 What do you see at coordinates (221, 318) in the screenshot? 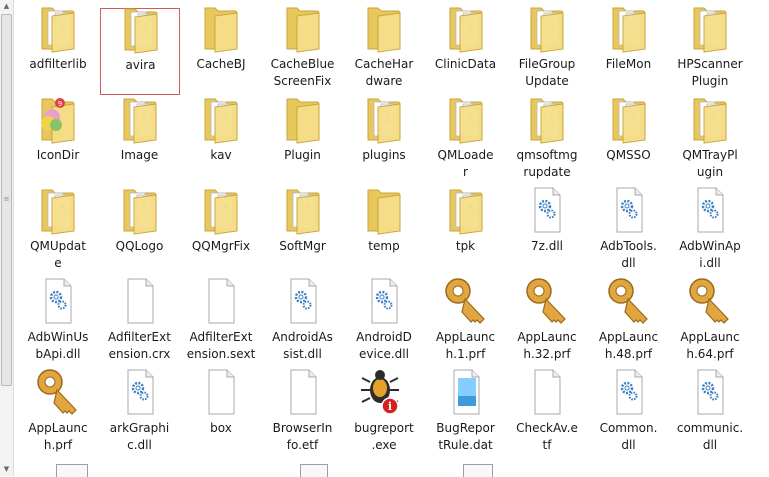
I see `file-item: AdfilterExt ension.sext` at bounding box center [221, 318].